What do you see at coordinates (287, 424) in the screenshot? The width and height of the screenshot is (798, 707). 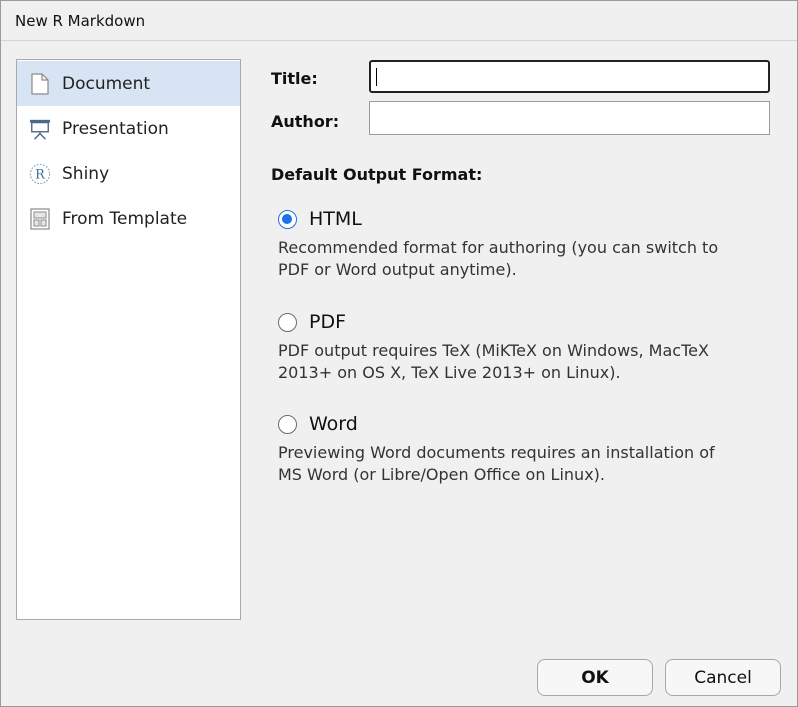 I see `word-radio` at bounding box center [287, 424].